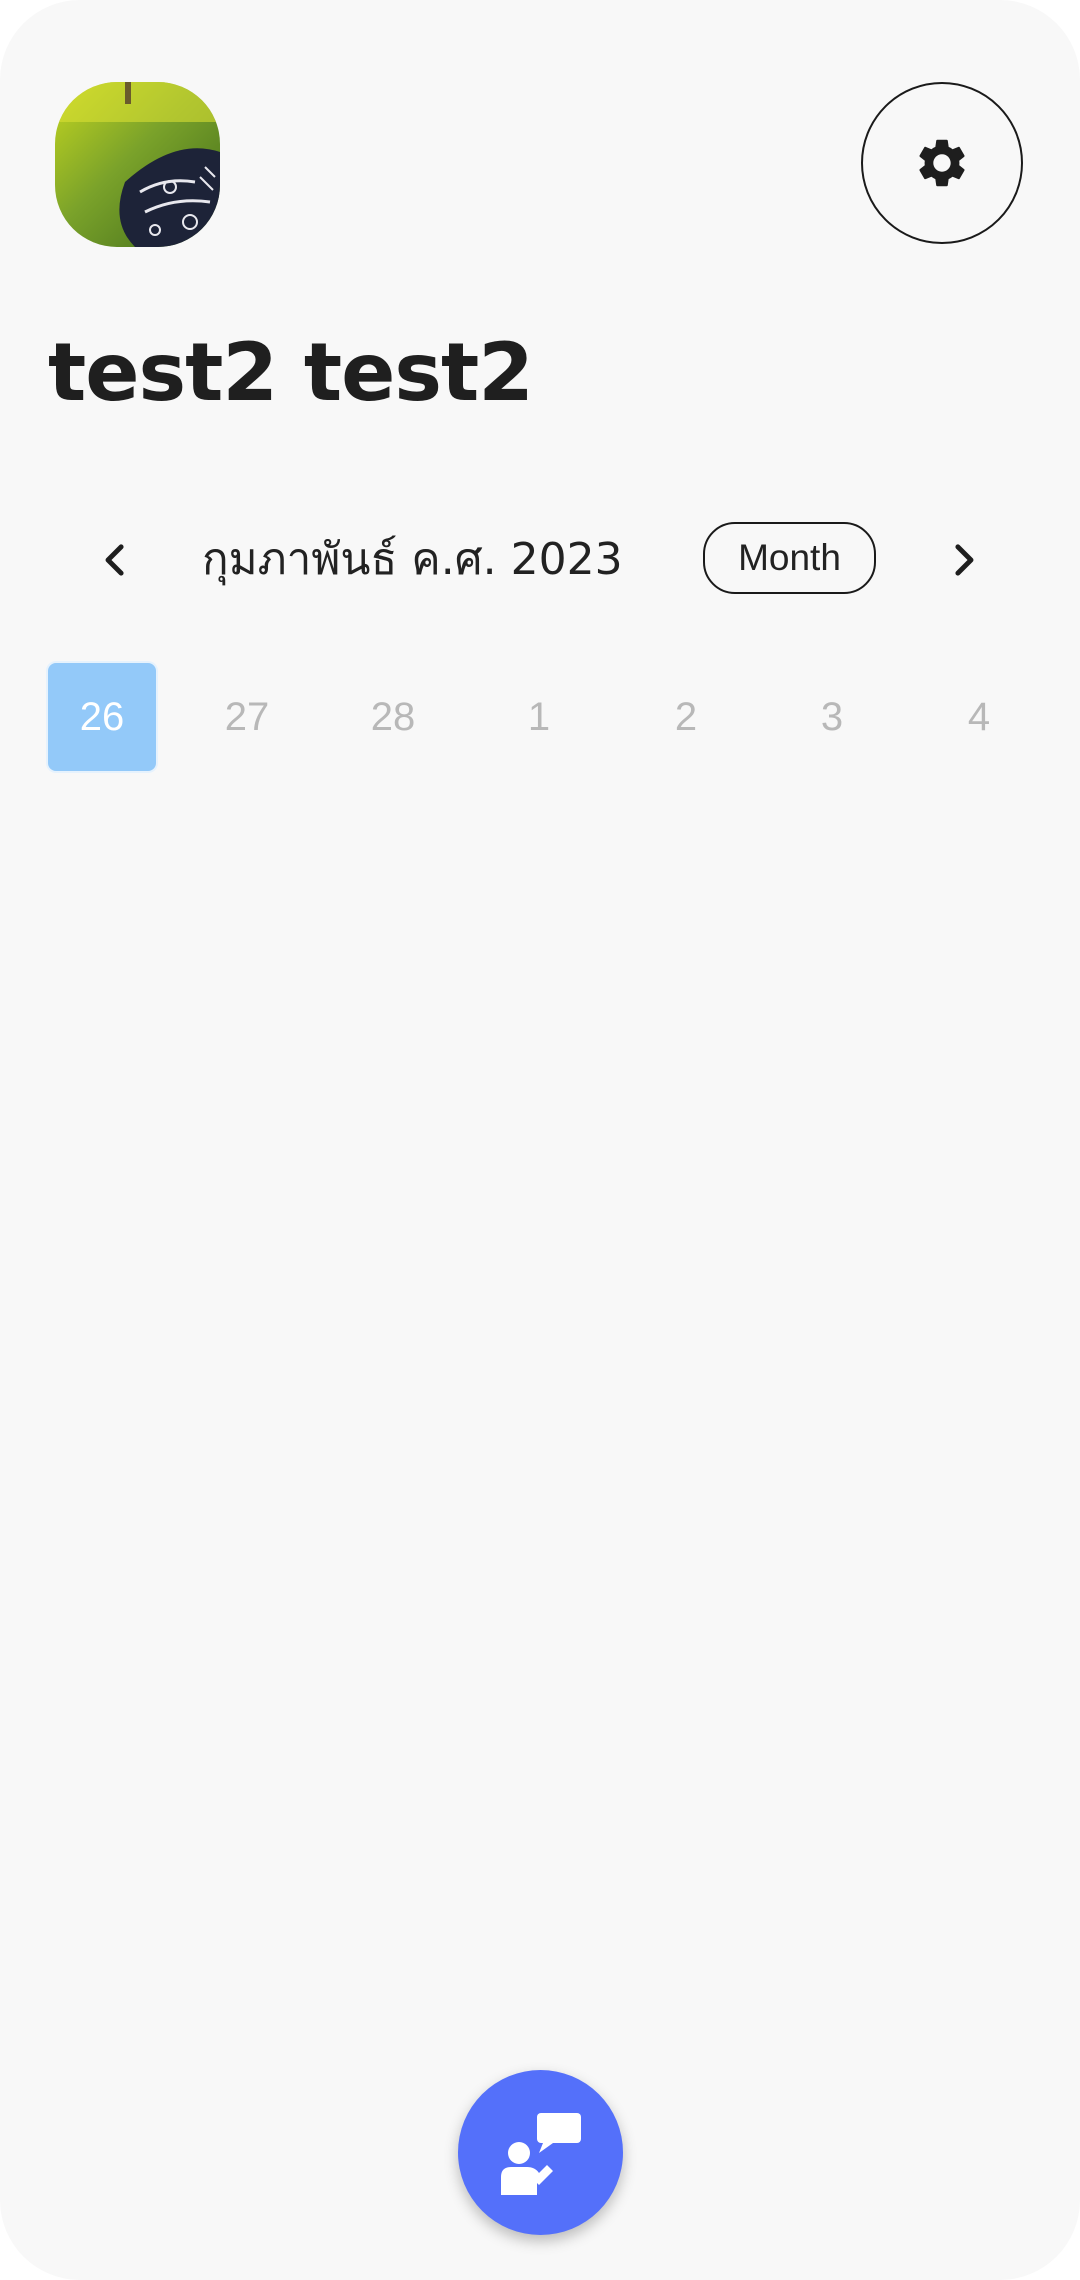 Image resolution: width=1080 pixels, height=2280 pixels. I want to click on month-navigation: กุมภาพันธ์ ค.ศ. 2023 Month, so click(540, 560).